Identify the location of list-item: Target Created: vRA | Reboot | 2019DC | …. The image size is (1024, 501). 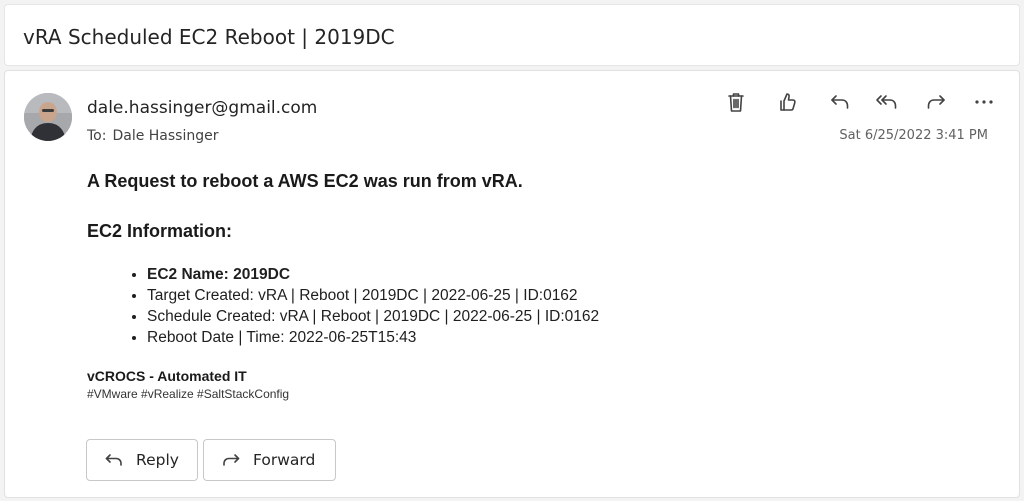
(567, 295).